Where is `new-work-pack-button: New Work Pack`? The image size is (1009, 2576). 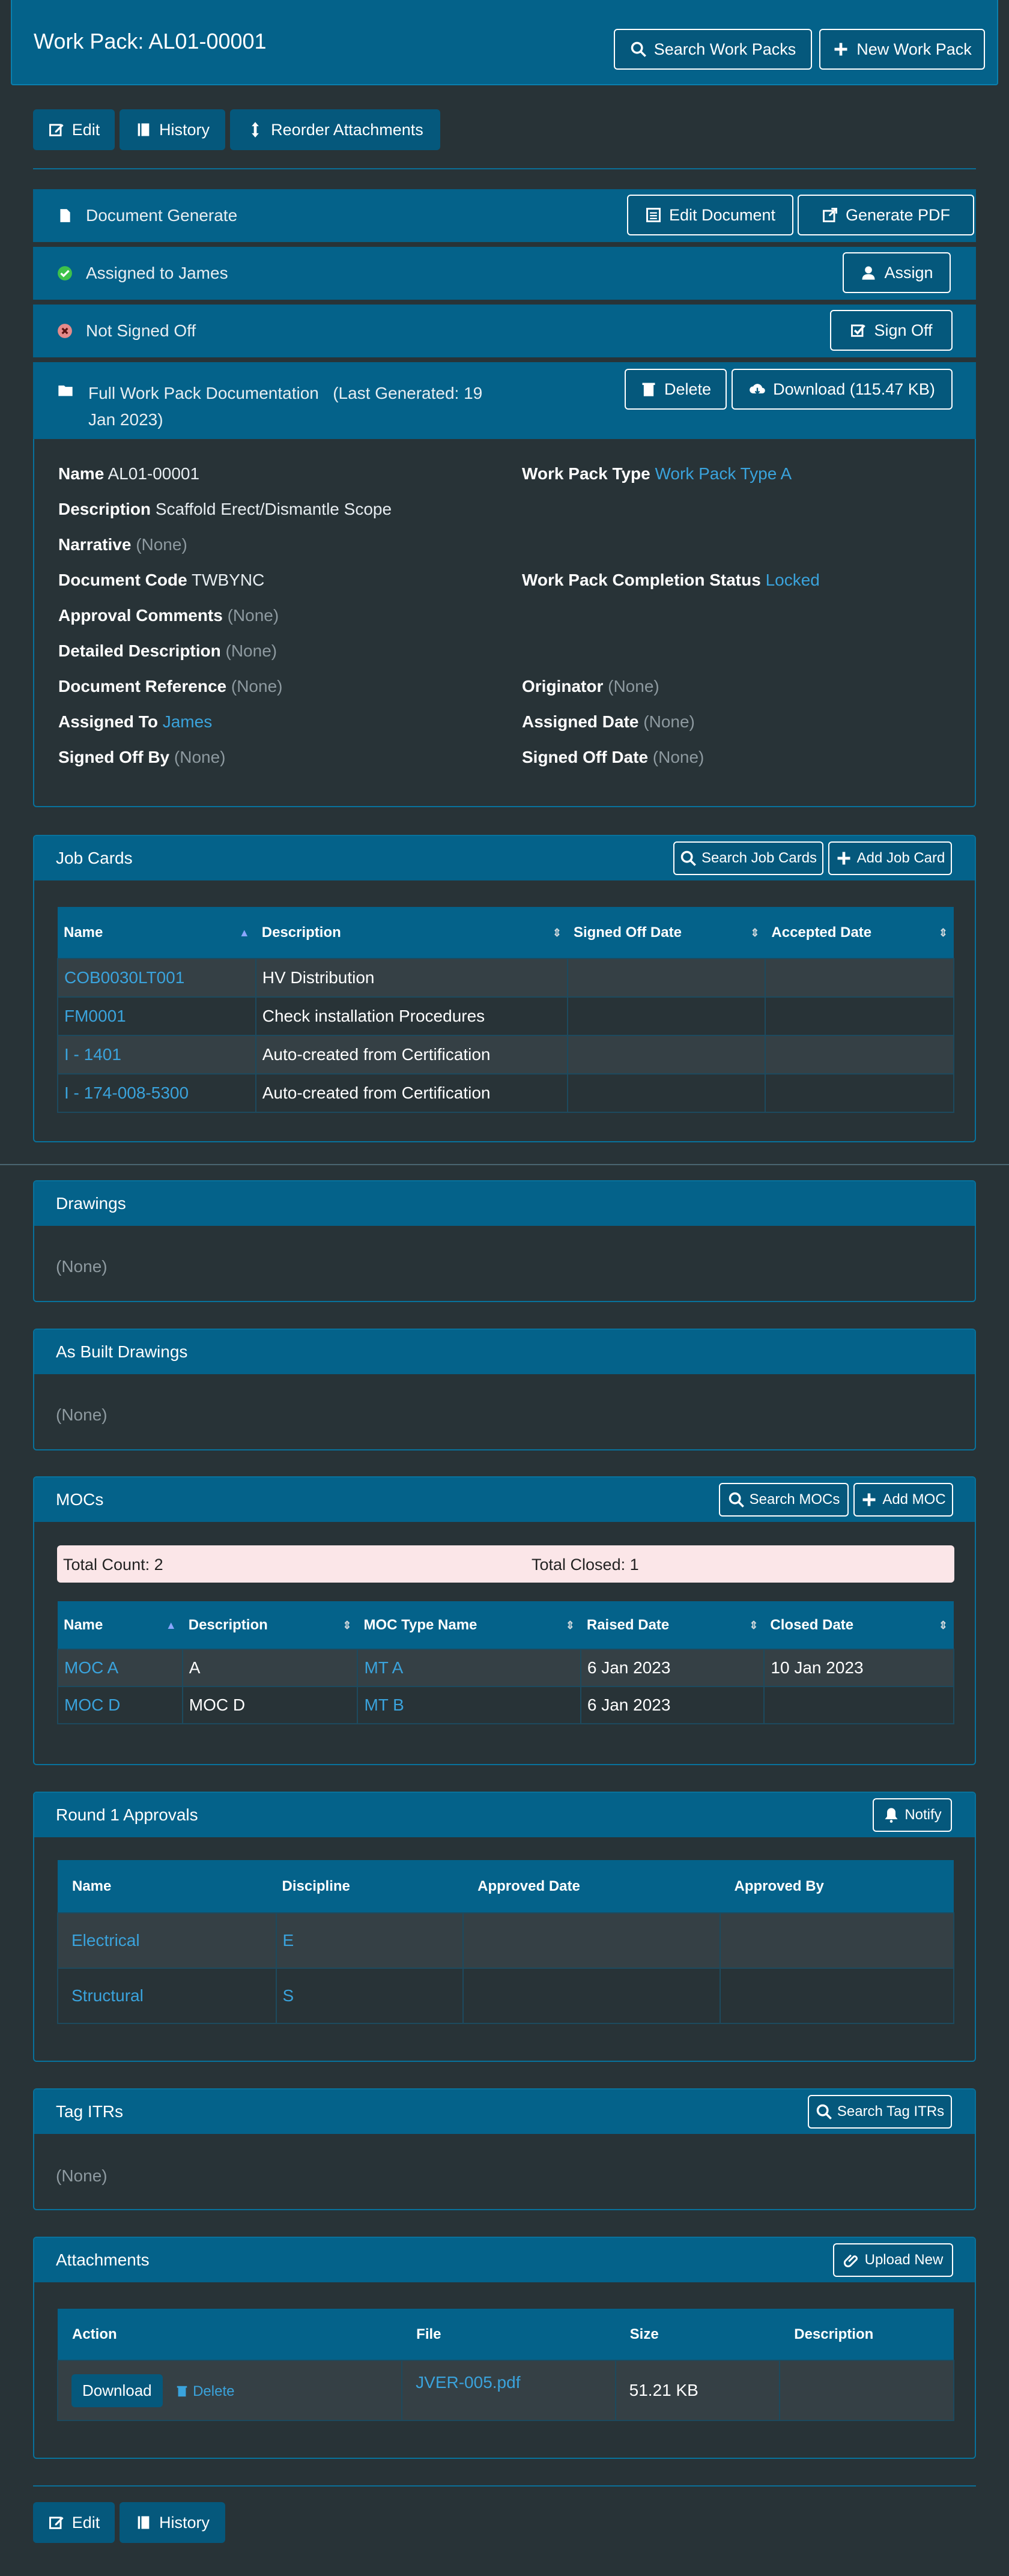
new-work-pack-button: New Work Pack is located at coordinates (902, 49).